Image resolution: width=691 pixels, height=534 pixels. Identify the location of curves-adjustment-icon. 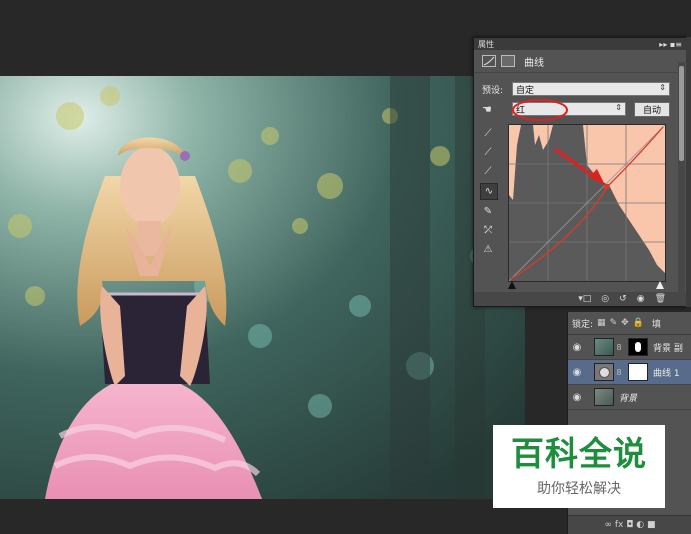
(489, 61).